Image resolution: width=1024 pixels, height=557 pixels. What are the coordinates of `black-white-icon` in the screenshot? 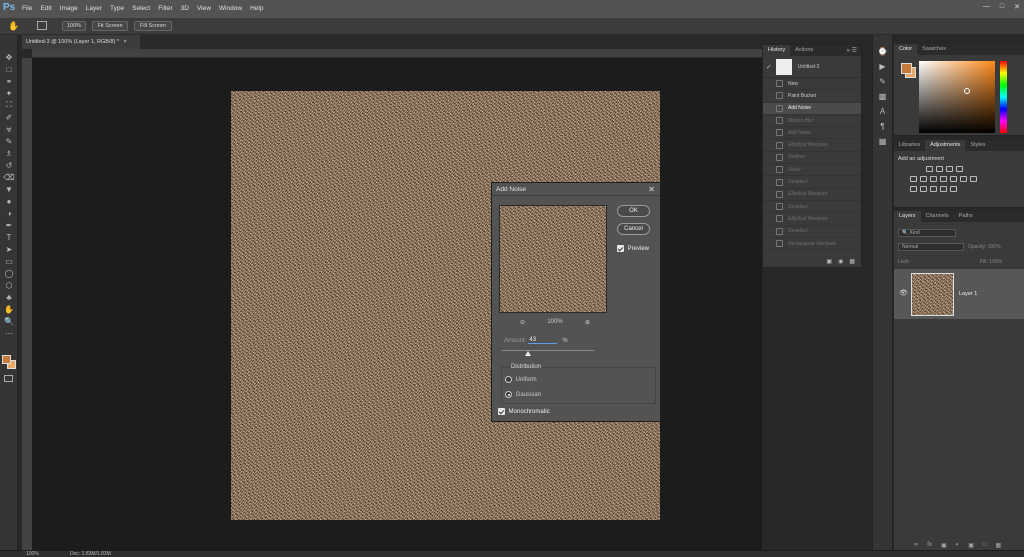 It's located at (943, 179).